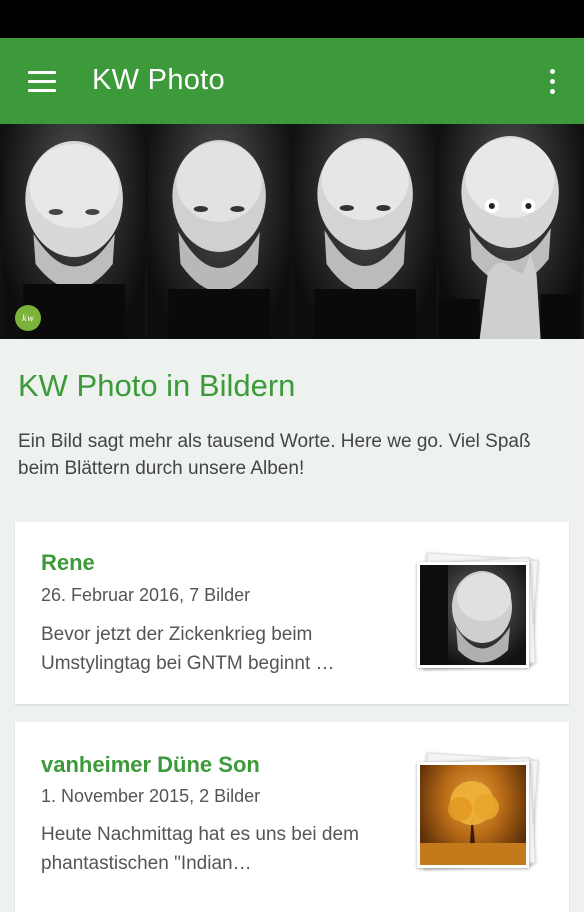 The height and width of the screenshot is (912, 584). What do you see at coordinates (68, 562) in the screenshot?
I see `album-title: Rene` at bounding box center [68, 562].